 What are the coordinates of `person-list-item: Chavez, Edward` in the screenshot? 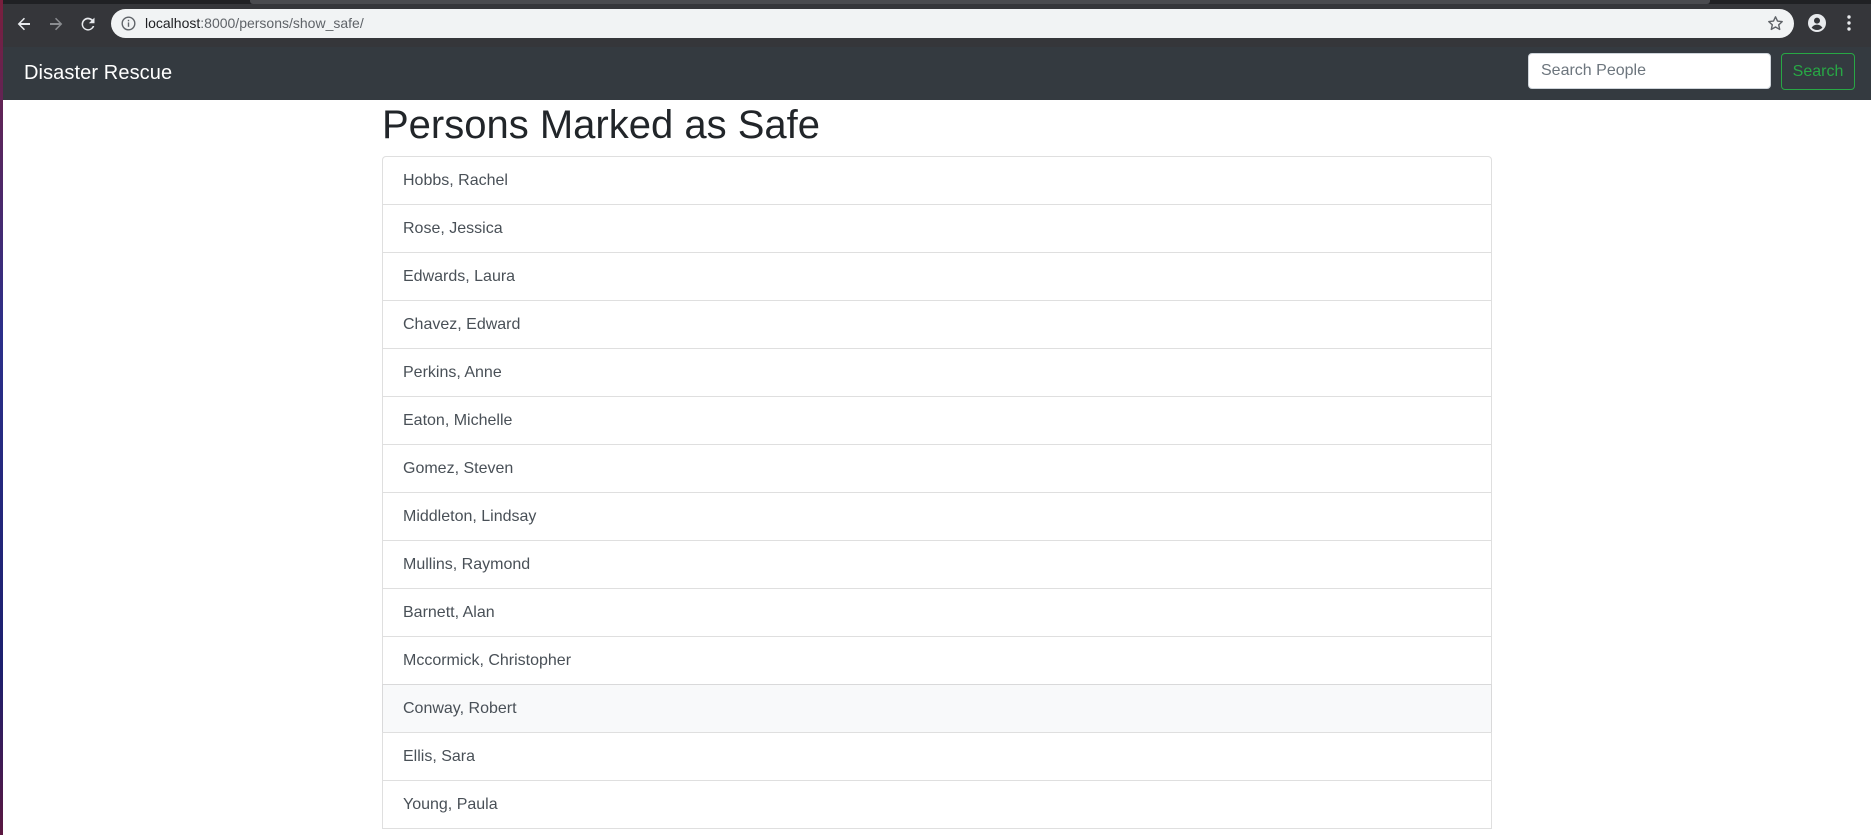 It's located at (937, 324).